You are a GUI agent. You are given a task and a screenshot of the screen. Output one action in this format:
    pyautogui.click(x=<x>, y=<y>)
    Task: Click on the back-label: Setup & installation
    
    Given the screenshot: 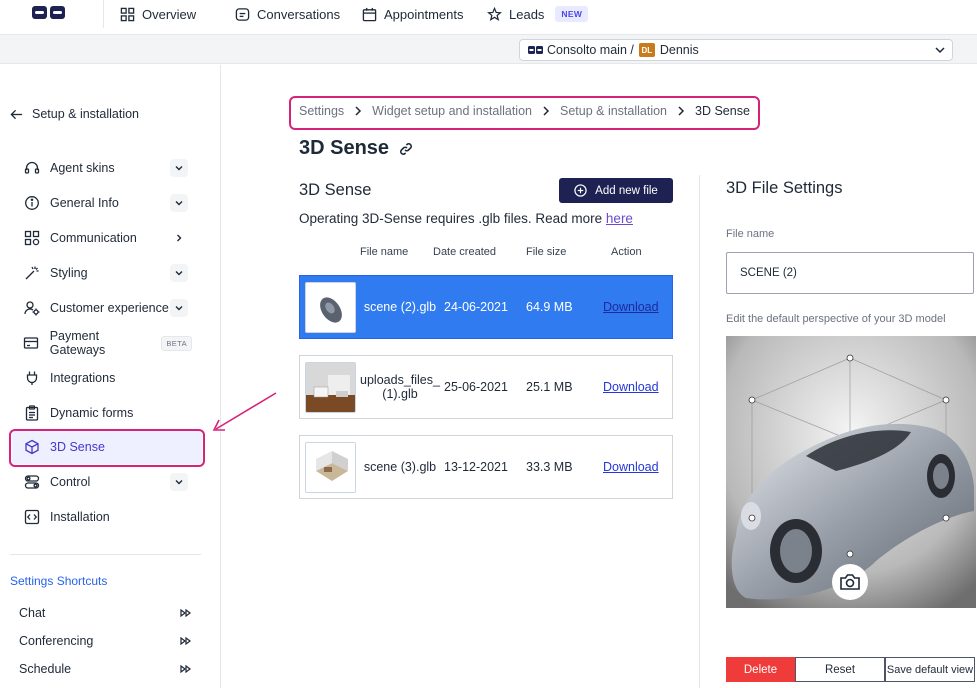 What is the action you would take?
    pyautogui.click(x=86, y=114)
    